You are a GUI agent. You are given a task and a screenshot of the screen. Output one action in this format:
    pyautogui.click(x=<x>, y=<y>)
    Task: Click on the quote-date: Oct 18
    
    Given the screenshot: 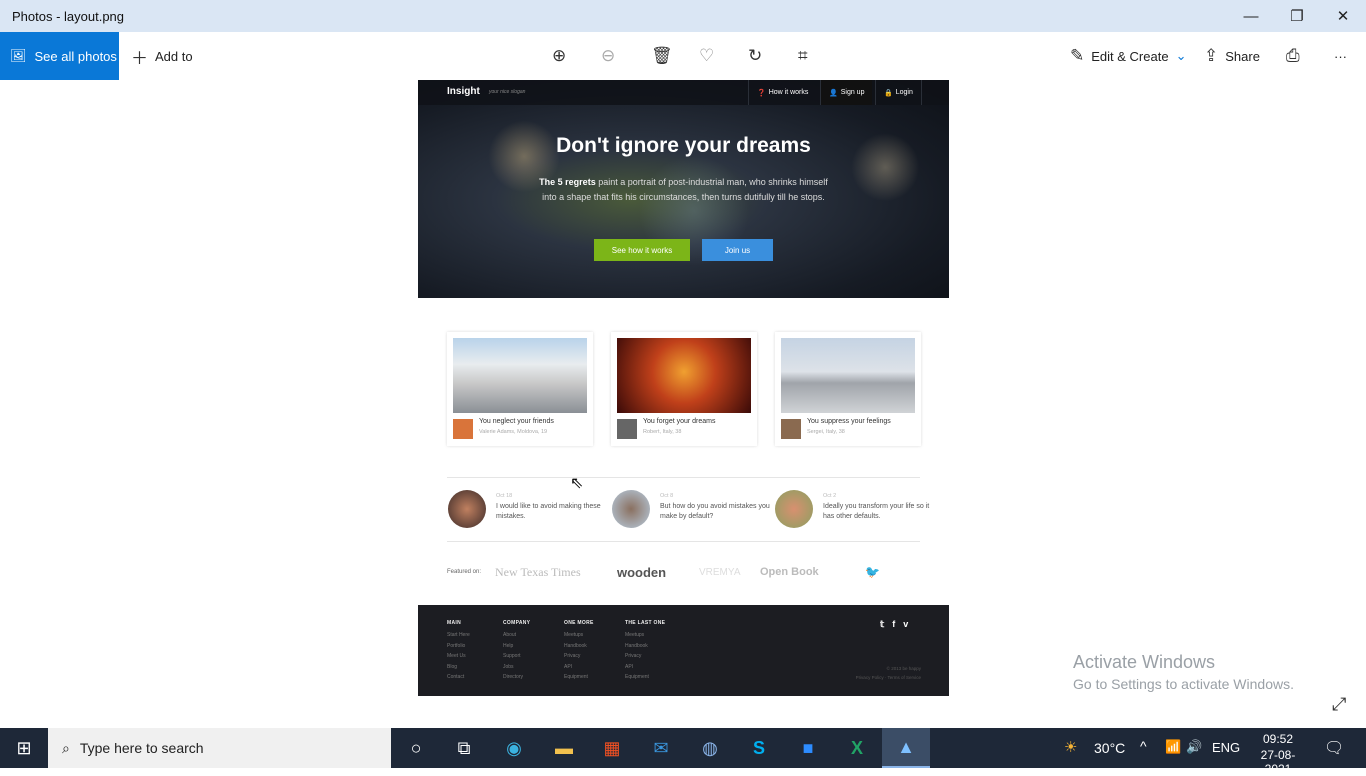 What is the action you would take?
    pyautogui.click(x=504, y=496)
    